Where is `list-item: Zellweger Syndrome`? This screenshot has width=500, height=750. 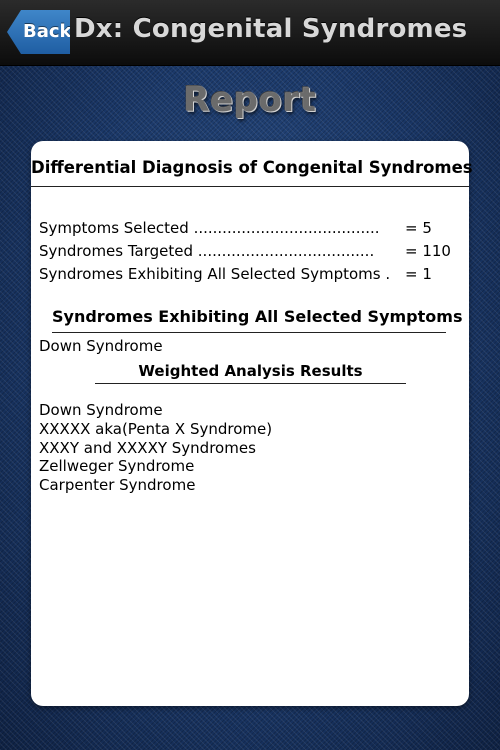
list-item: Zellweger Syndrome is located at coordinates (117, 466).